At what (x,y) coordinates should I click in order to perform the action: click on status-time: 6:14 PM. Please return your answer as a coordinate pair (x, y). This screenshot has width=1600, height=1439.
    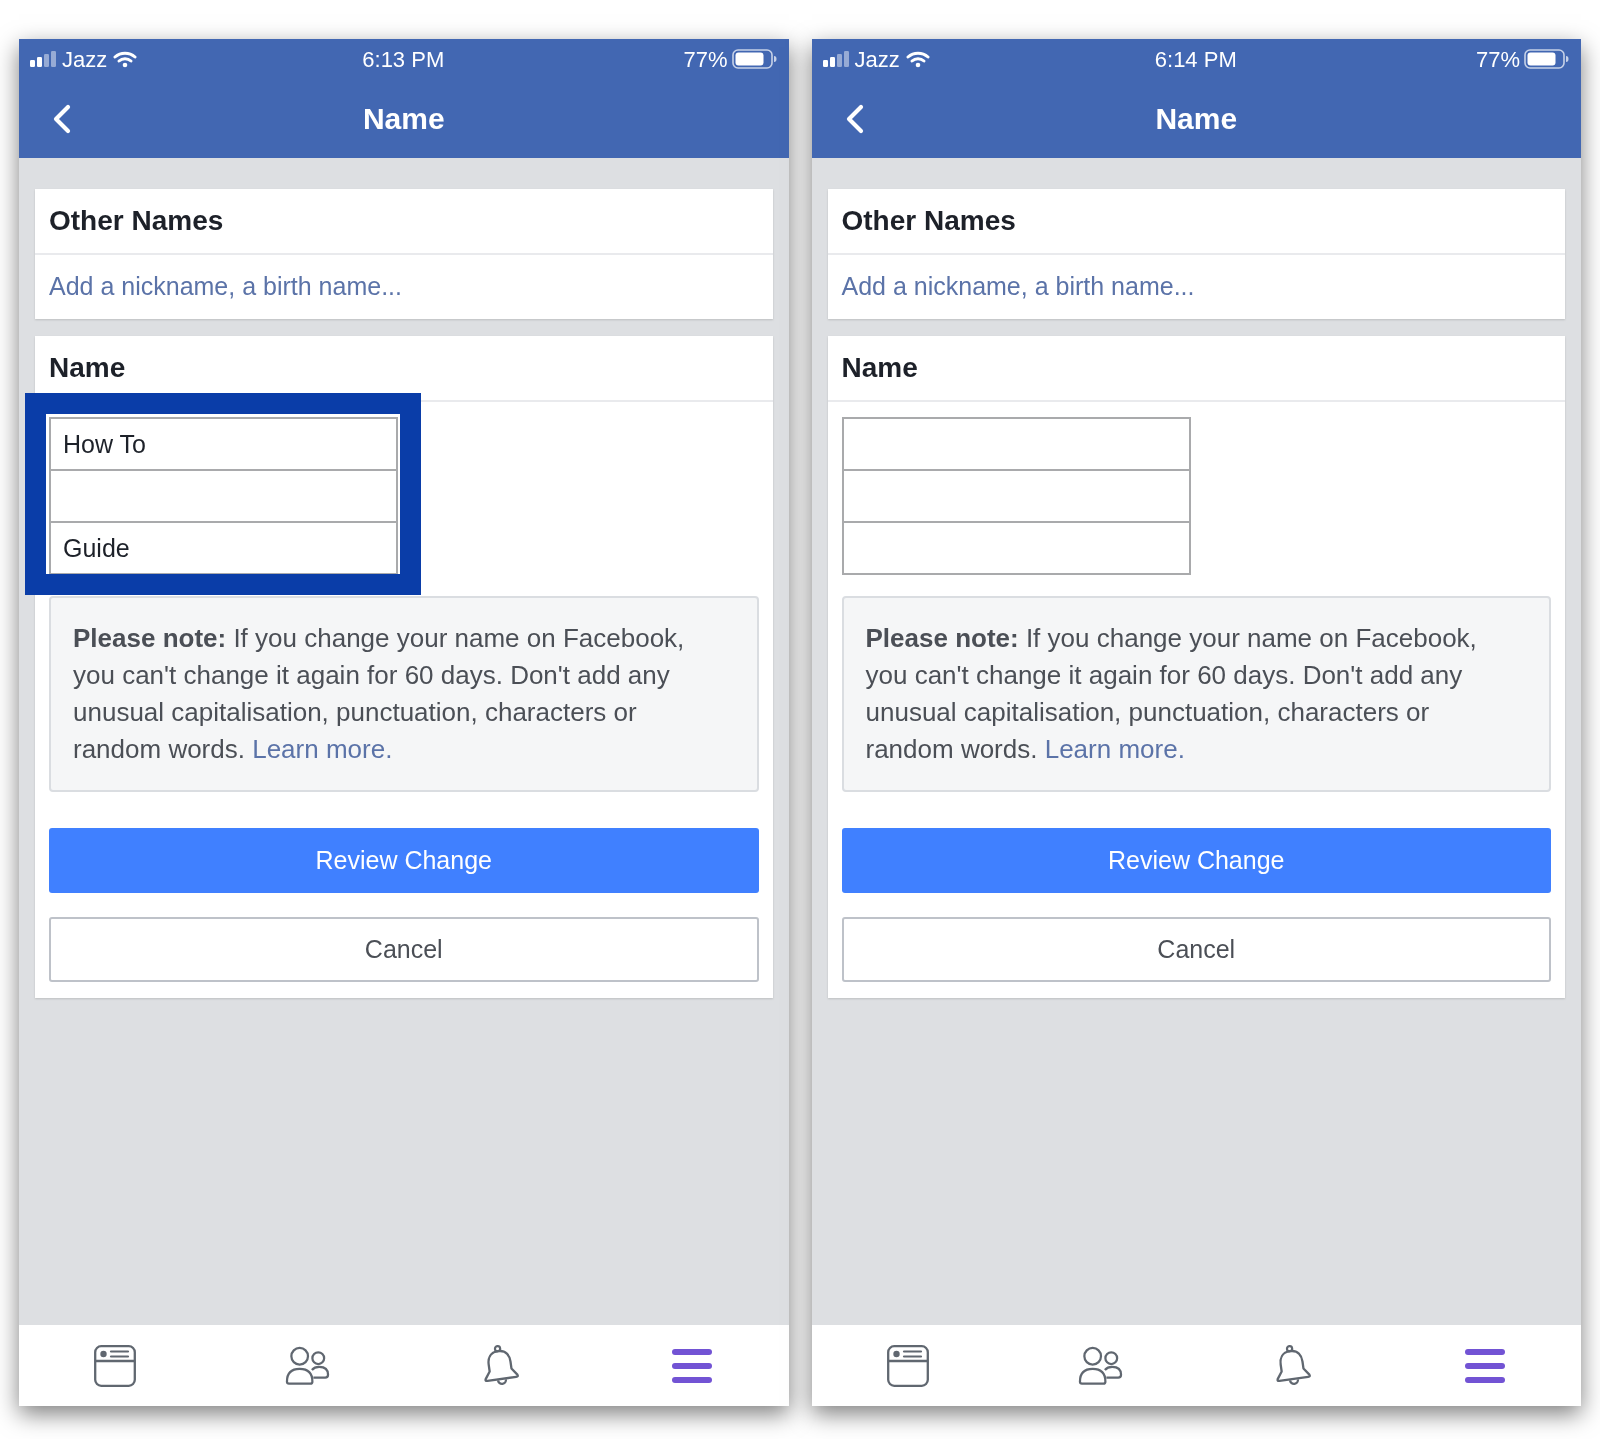
    Looking at the image, I should click on (1195, 59).